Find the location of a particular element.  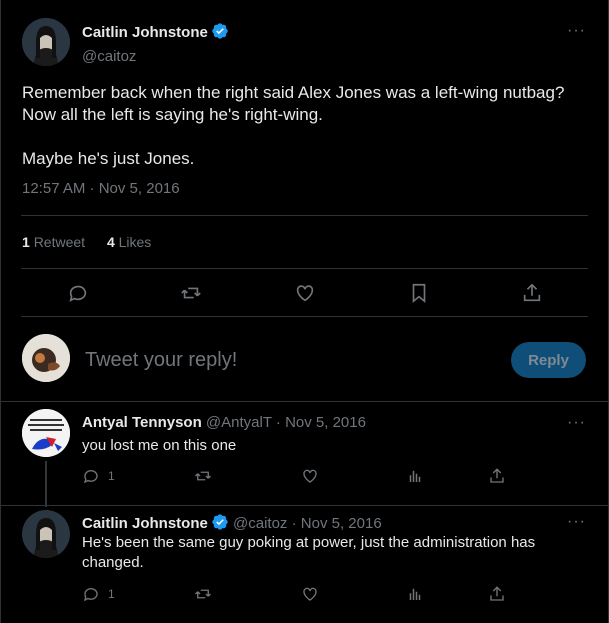

author-name: Caitlin Johnstone is located at coordinates (145, 32).